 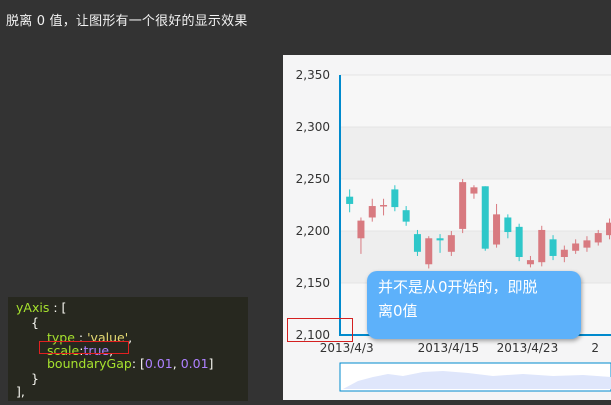 What do you see at coordinates (138, 363) in the screenshot?
I see `code-gap-sep: : [` at bounding box center [138, 363].